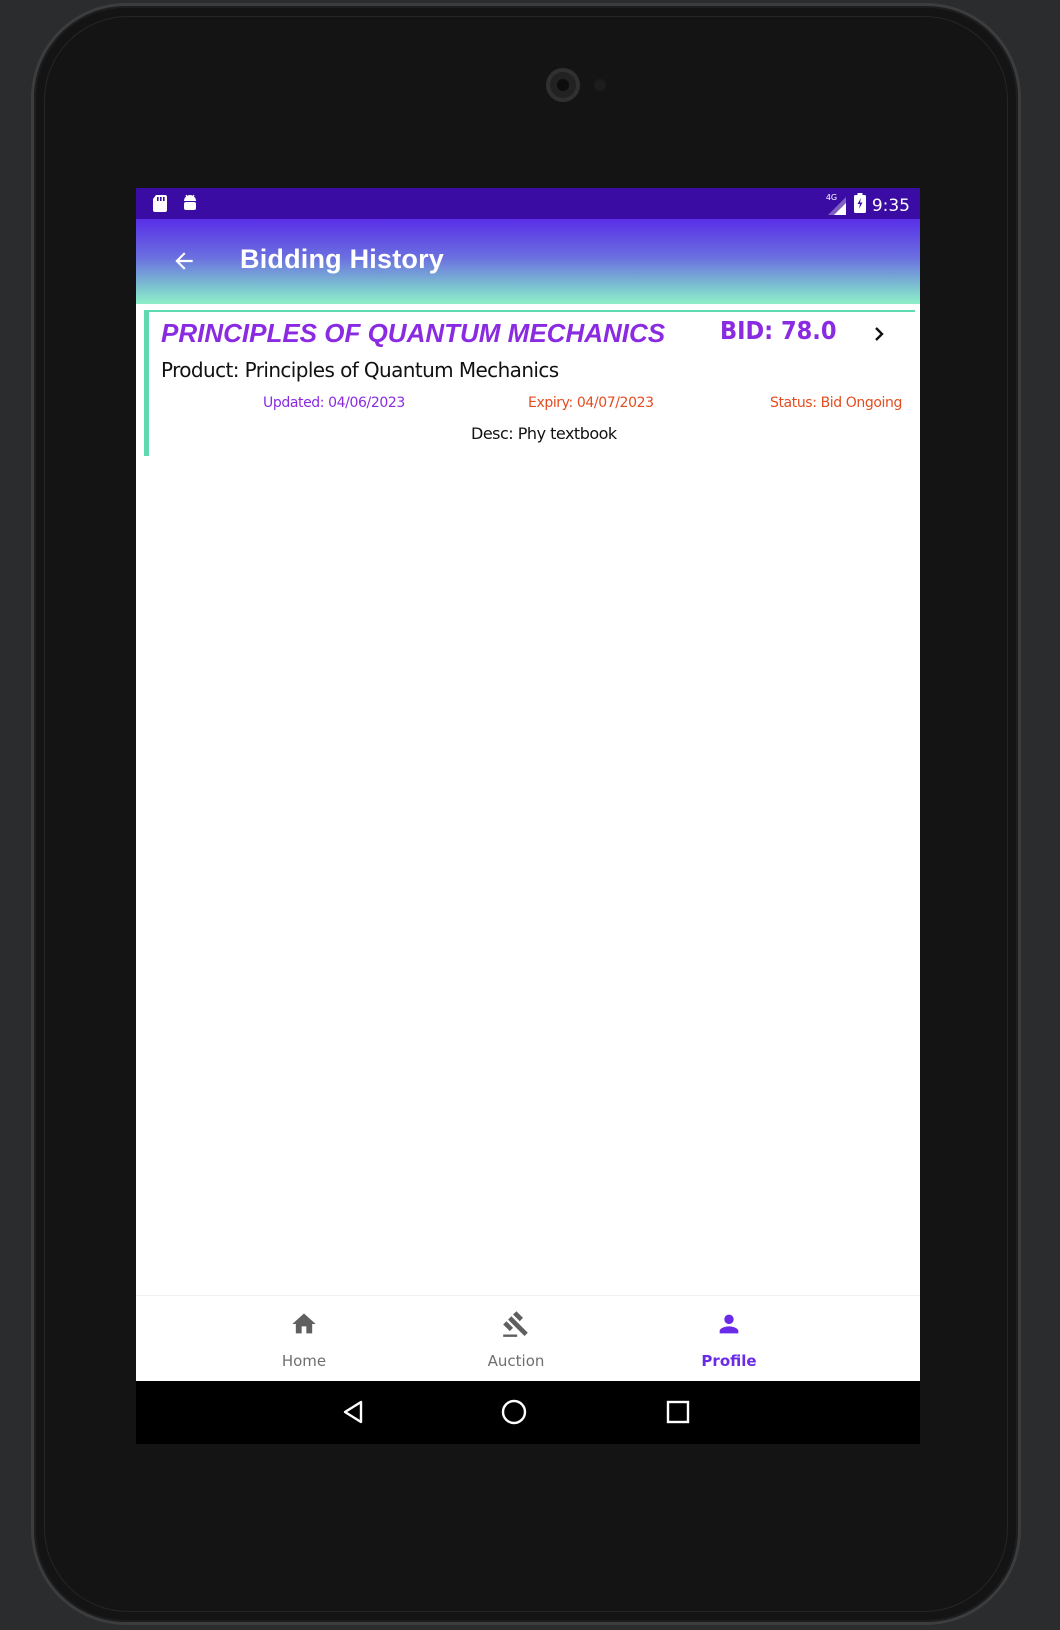 The image size is (1060, 1630). What do you see at coordinates (334, 403) in the screenshot?
I see `bid-updated-date: Updated: 04/06/2023` at bounding box center [334, 403].